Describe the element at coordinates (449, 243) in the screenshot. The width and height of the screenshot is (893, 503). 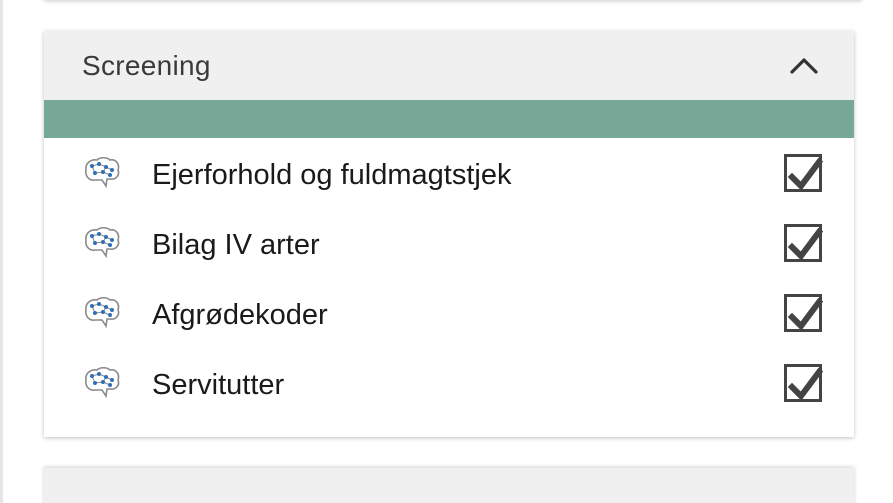
I see `list-item: Bilag IV arter` at that location.